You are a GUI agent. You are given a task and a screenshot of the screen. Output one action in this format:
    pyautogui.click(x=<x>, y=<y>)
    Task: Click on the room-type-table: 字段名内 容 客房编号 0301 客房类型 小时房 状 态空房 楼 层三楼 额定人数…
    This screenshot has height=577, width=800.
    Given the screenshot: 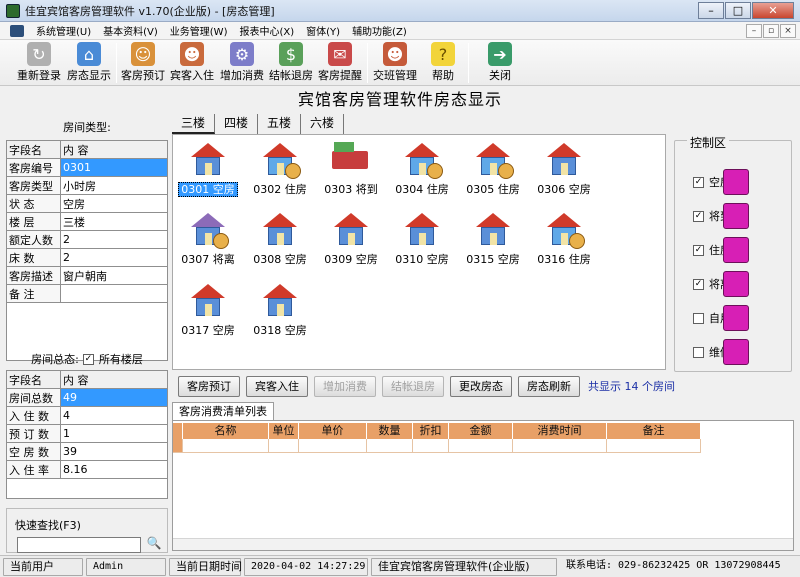 What is the action you would take?
    pyautogui.click(x=87, y=221)
    